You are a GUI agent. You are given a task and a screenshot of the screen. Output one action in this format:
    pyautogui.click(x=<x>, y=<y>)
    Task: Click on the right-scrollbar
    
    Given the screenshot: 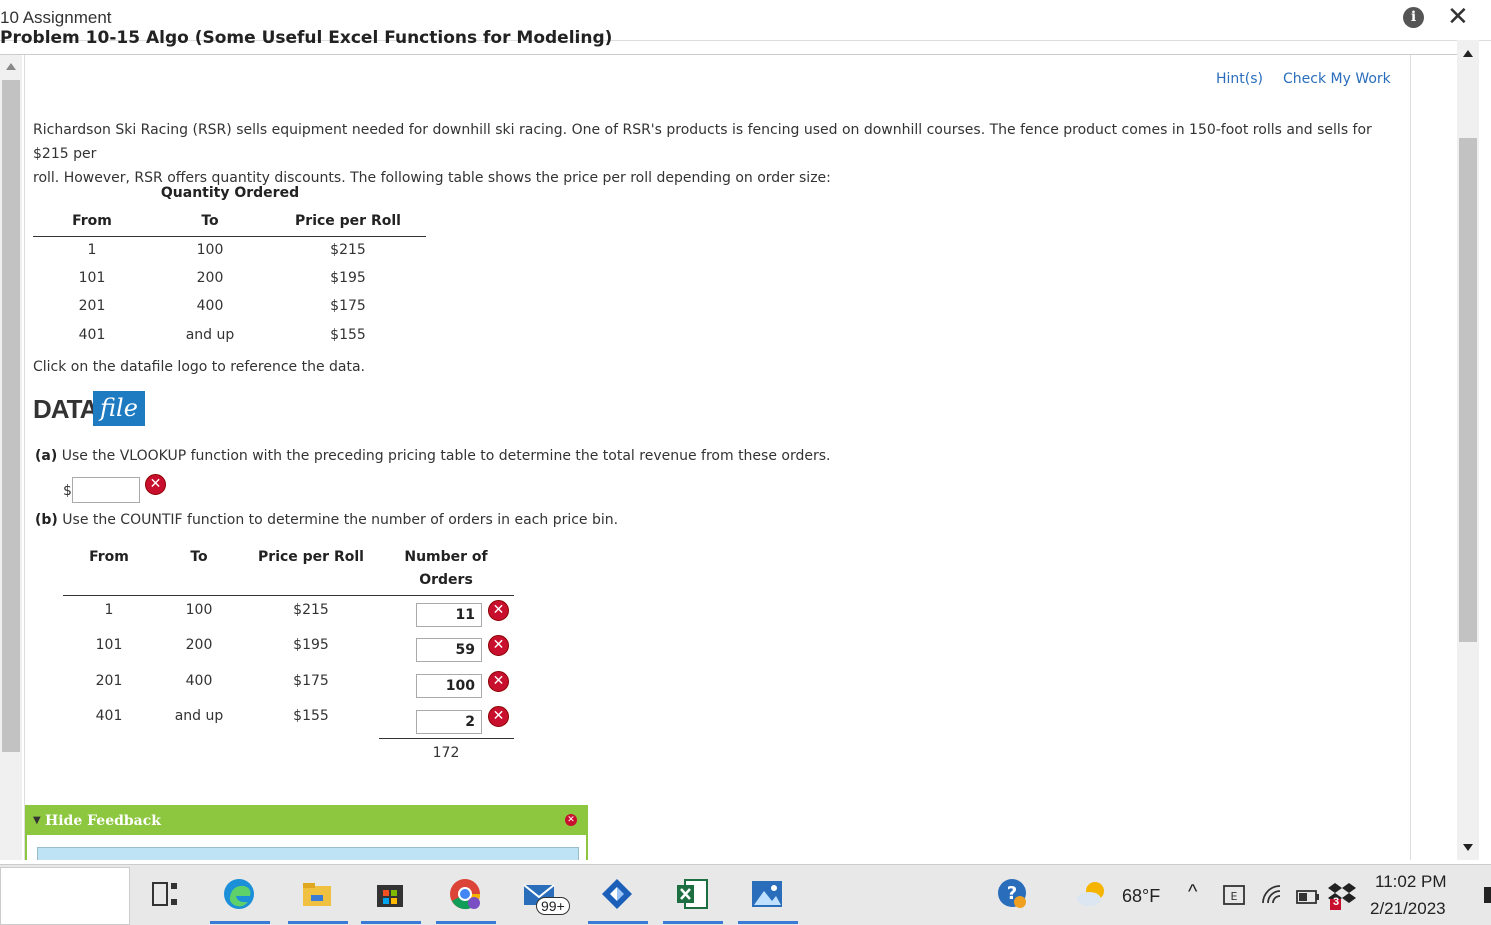 What is the action you would take?
    pyautogui.click(x=1468, y=450)
    